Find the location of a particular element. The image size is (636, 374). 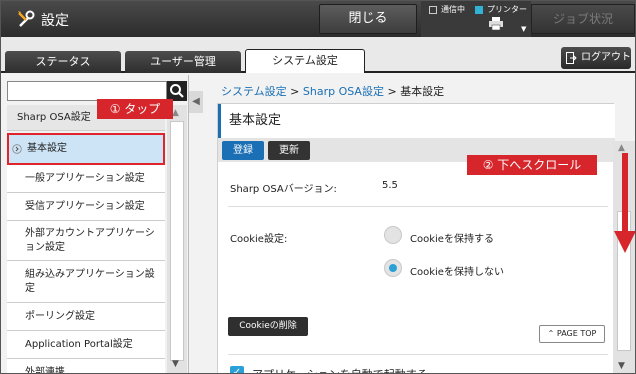

register-button: 登録 is located at coordinates (243, 150).